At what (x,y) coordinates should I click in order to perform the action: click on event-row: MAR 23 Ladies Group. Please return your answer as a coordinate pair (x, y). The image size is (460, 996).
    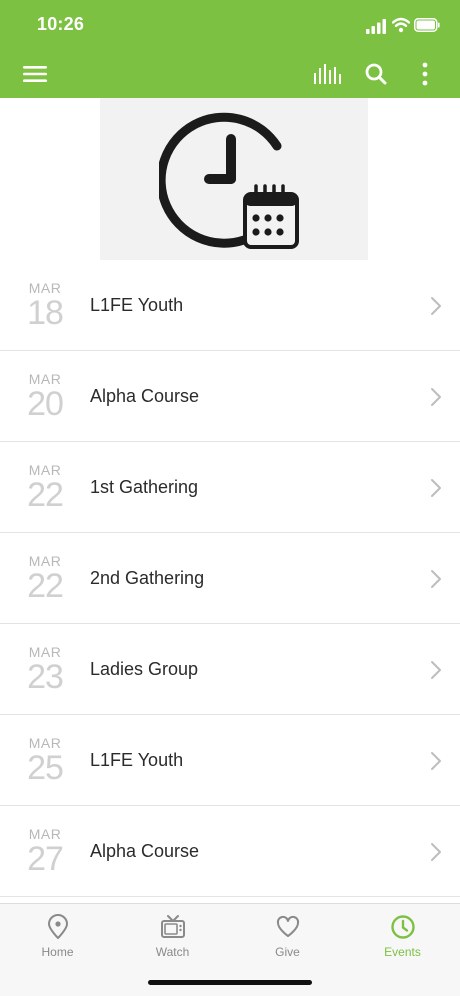
    Looking at the image, I should click on (230, 669).